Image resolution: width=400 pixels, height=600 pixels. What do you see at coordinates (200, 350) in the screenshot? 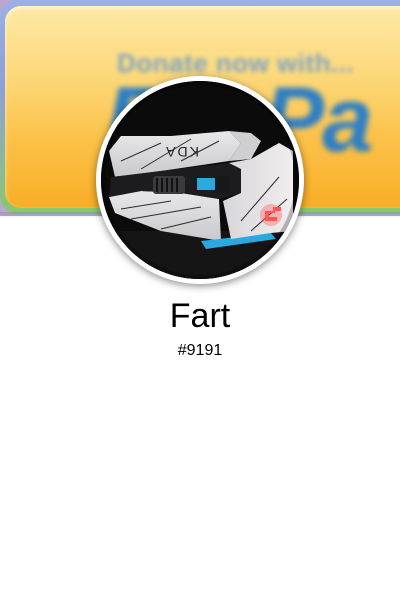
I see `user-discriminator: #9191` at bounding box center [200, 350].